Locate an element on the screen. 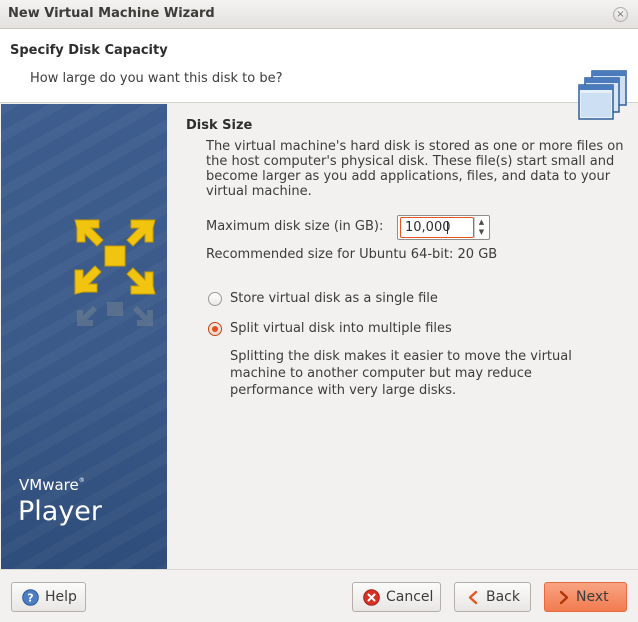  chevron-right-icon is located at coordinates (564, 597).